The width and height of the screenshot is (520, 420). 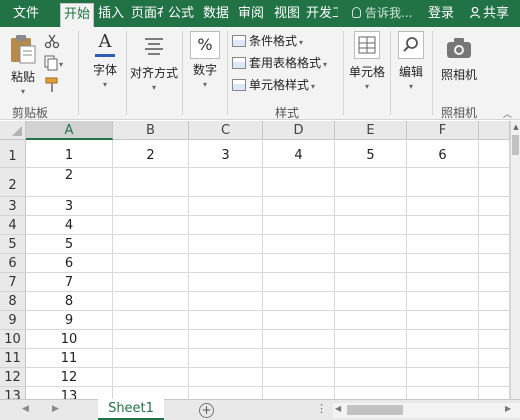 I want to click on row-header-11: 11, so click(x=13, y=358).